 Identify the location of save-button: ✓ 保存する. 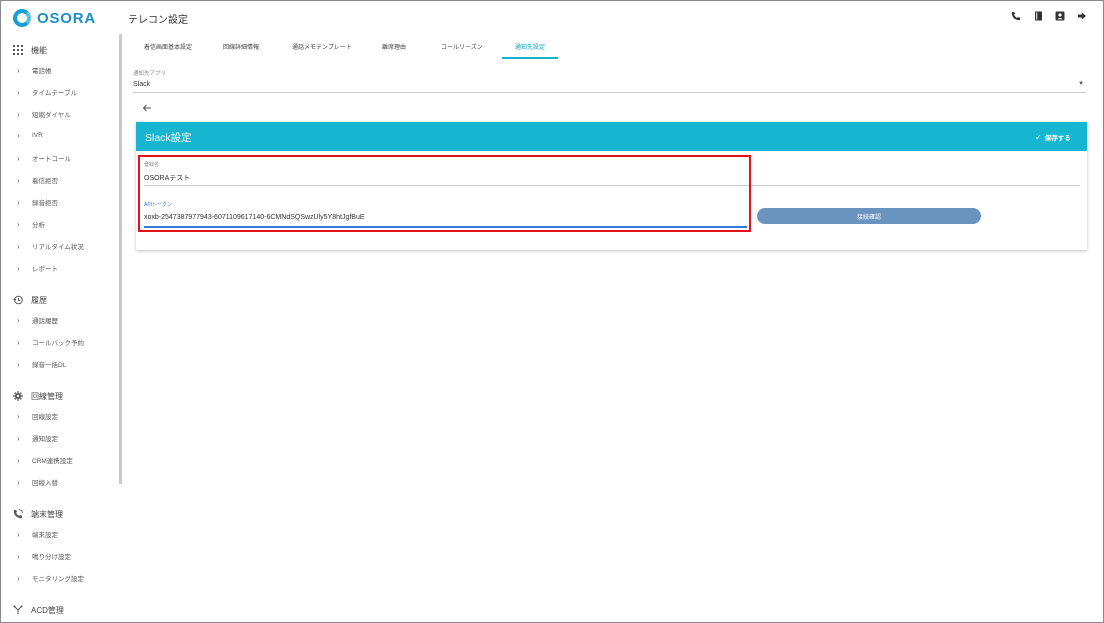
(1053, 137).